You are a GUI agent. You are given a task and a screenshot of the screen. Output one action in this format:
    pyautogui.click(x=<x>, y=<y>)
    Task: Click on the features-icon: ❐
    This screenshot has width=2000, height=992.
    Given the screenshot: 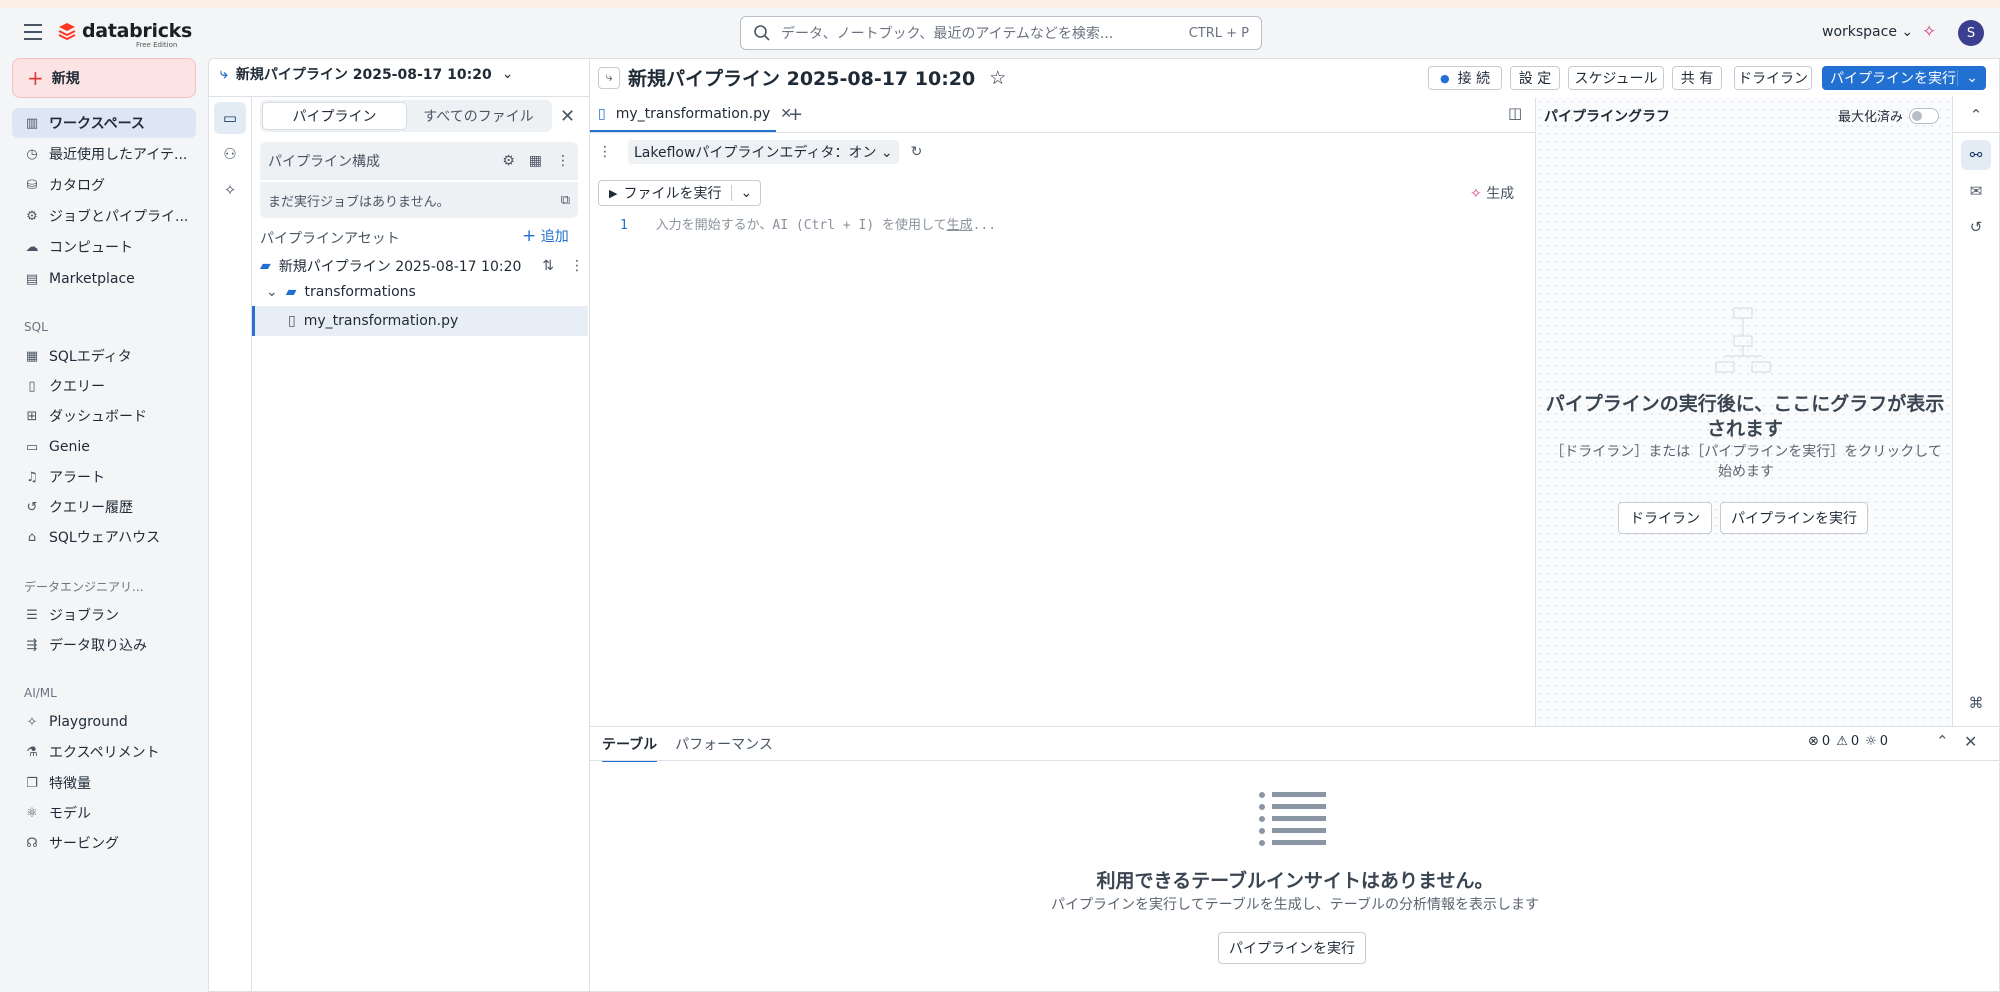 What is the action you would take?
    pyautogui.click(x=32, y=783)
    